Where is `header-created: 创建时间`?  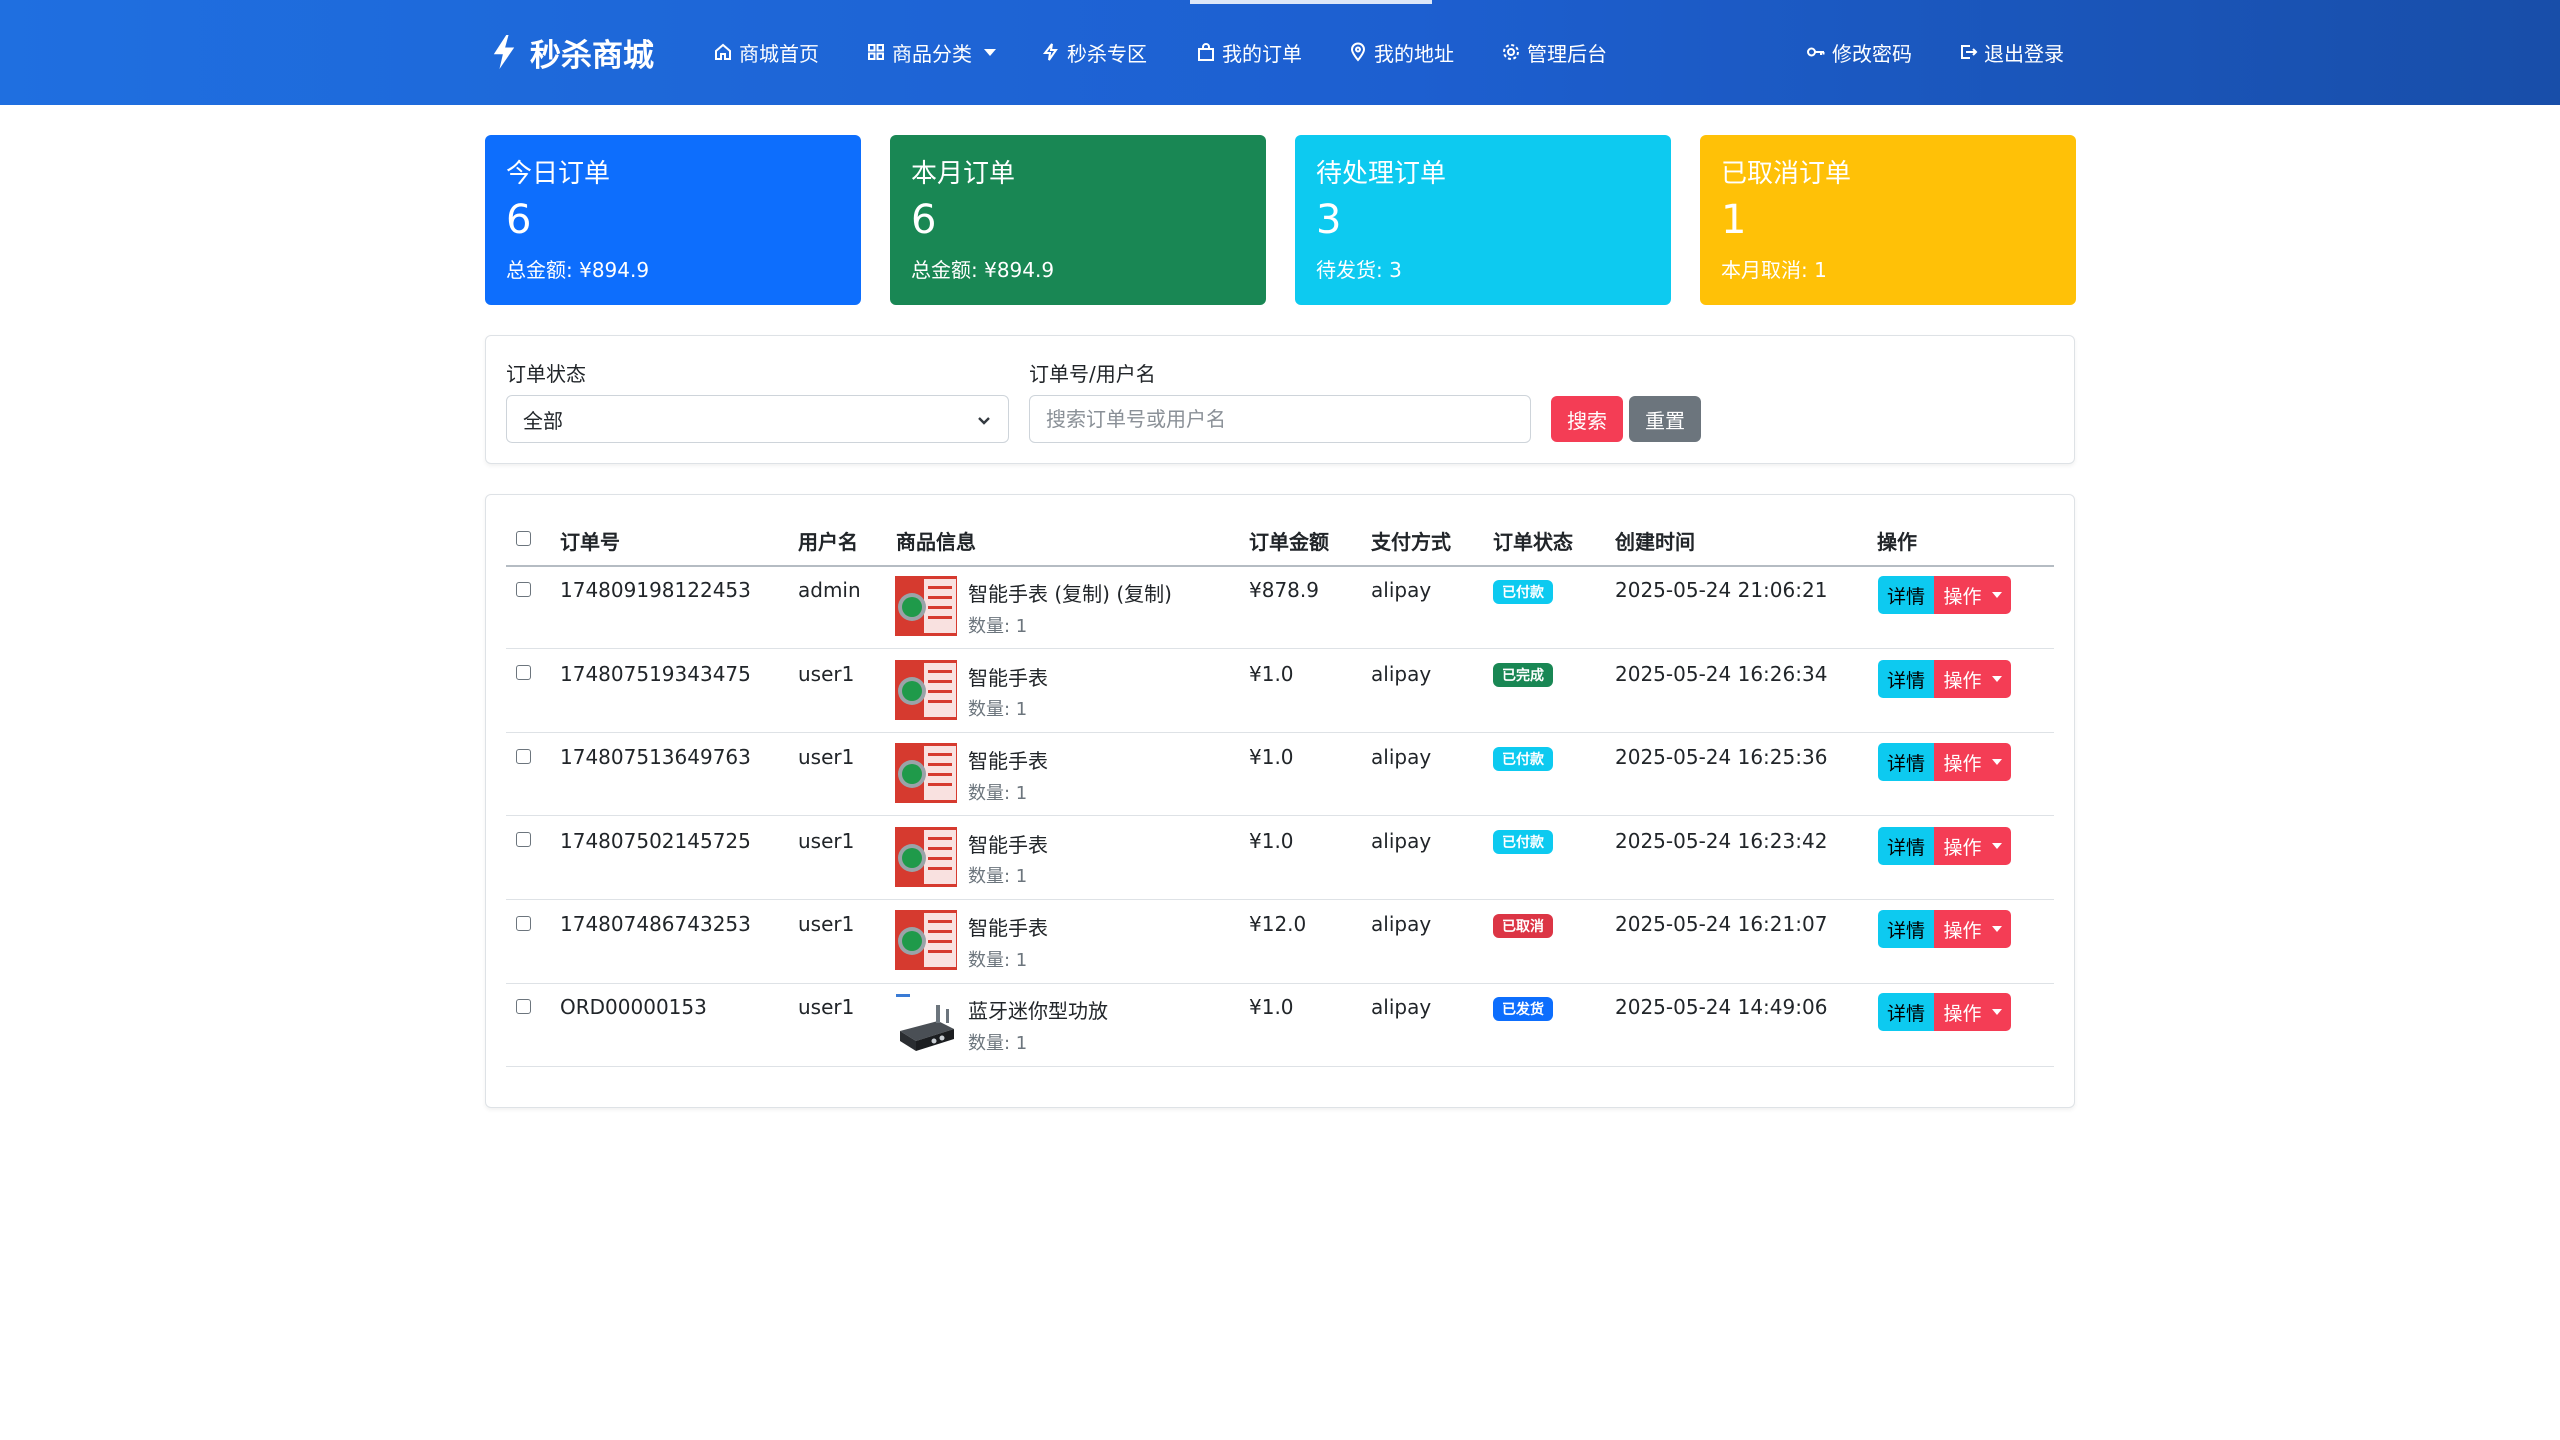
header-created: 创建时间 is located at coordinates (1655, 542).